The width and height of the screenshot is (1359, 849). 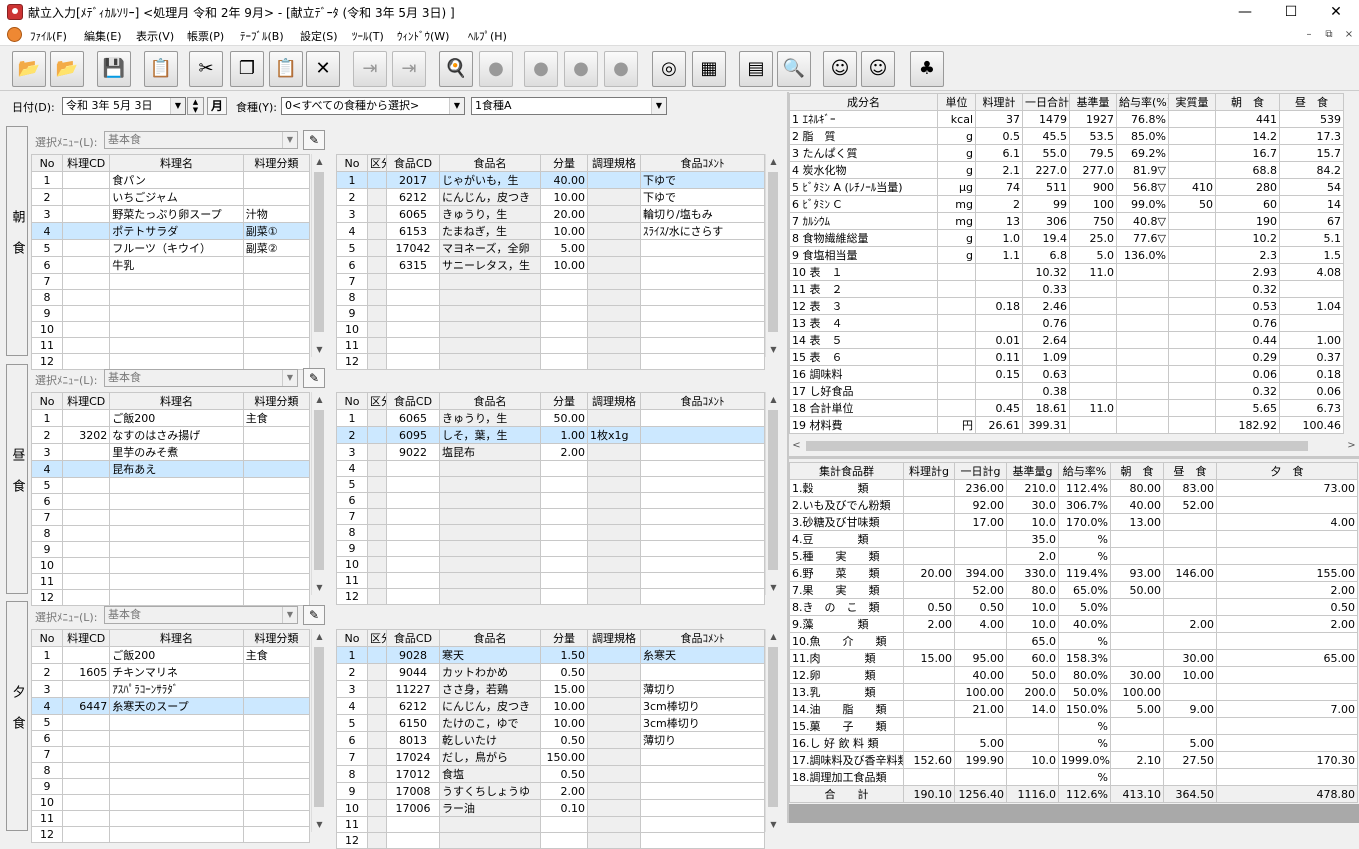 I want to click on food-cell: 3, so click(x=352, y=214).